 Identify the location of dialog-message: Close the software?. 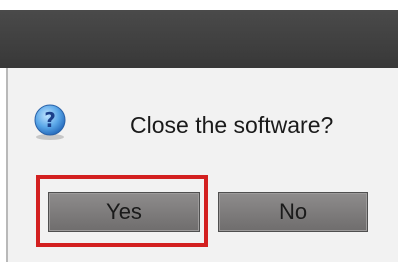
(232, 125).